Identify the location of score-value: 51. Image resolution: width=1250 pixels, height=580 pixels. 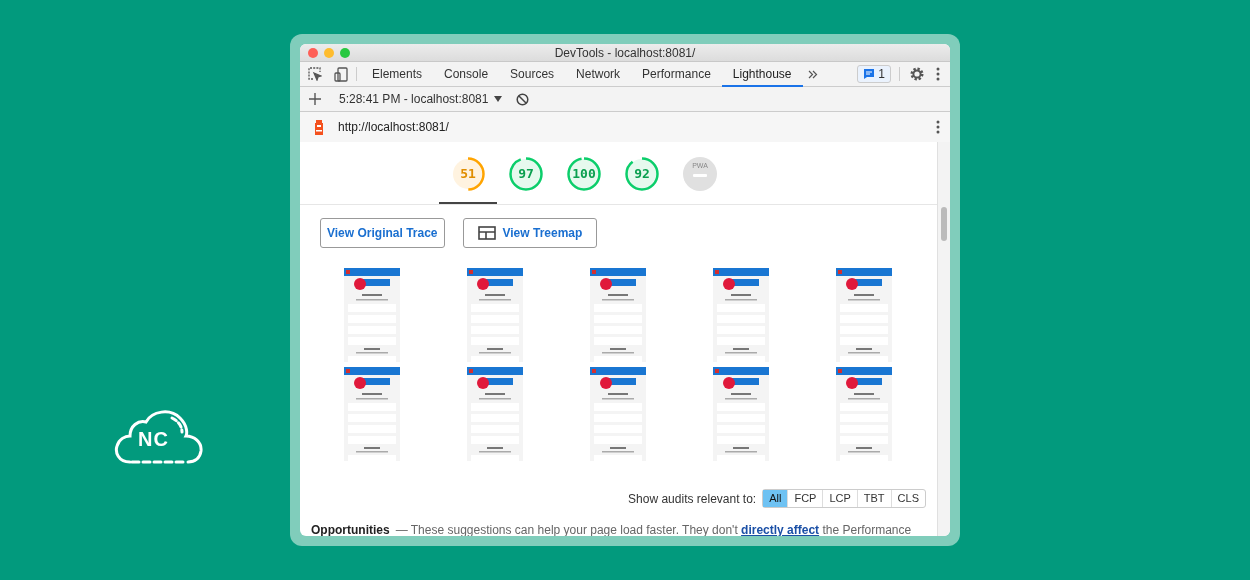
(468, 174).